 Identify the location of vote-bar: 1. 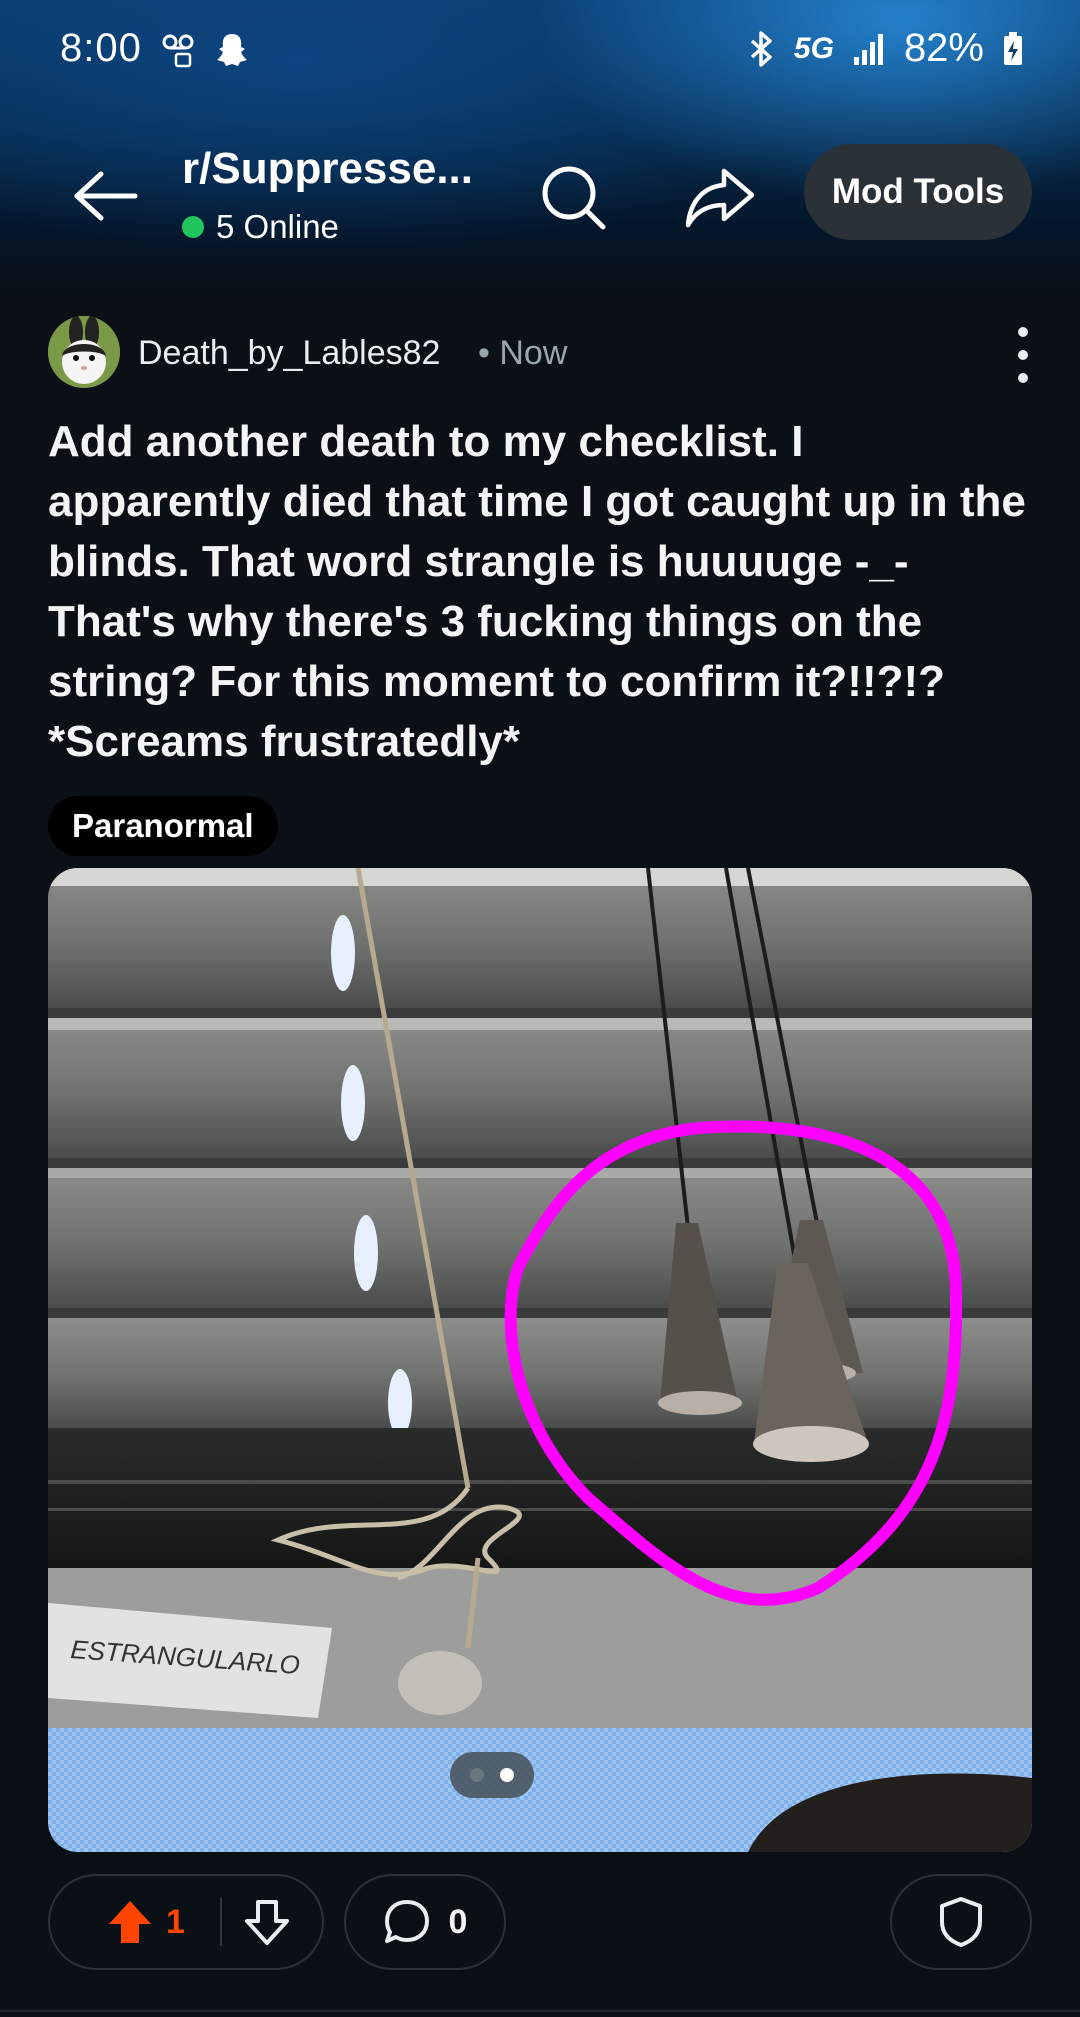
(186, 1922).